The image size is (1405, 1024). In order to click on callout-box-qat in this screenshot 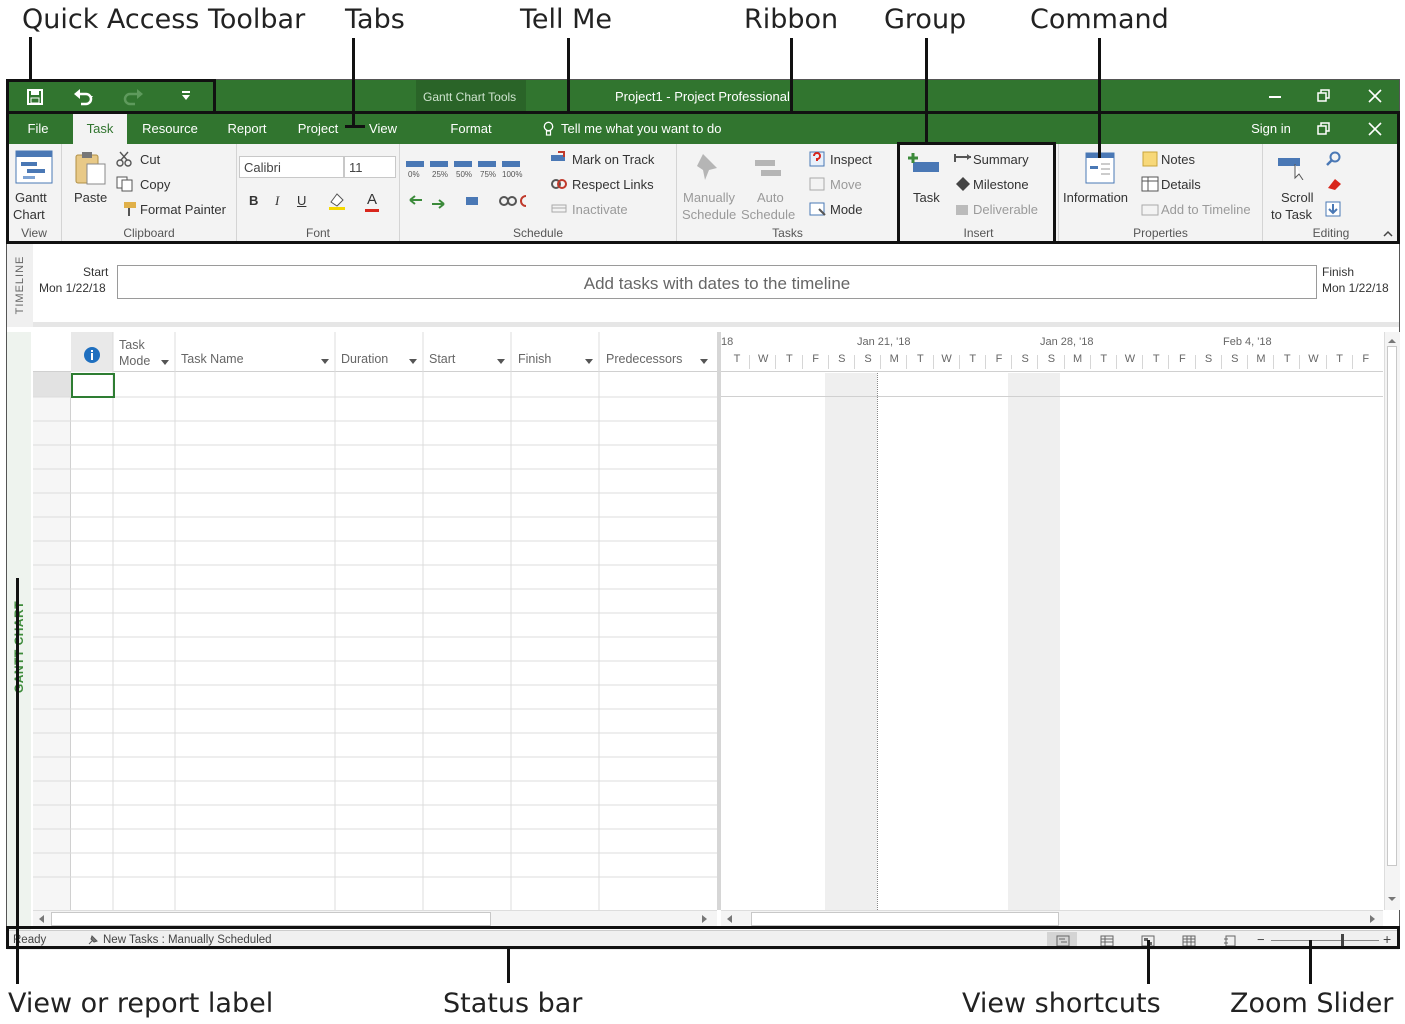, I will do `click(111, 96)`.